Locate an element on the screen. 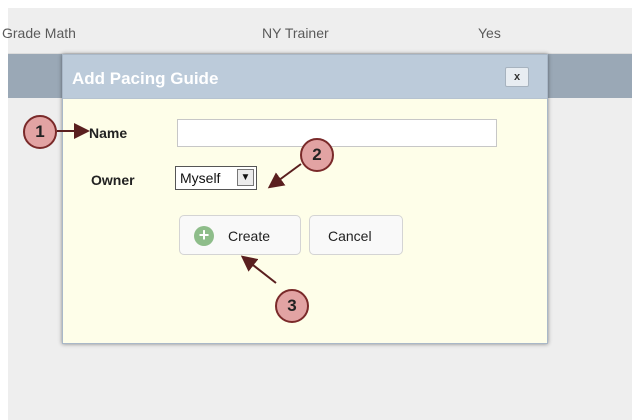 The width and height of the screenshot is (632, 420). create-button: + Create is located at coordinates (240, 235).